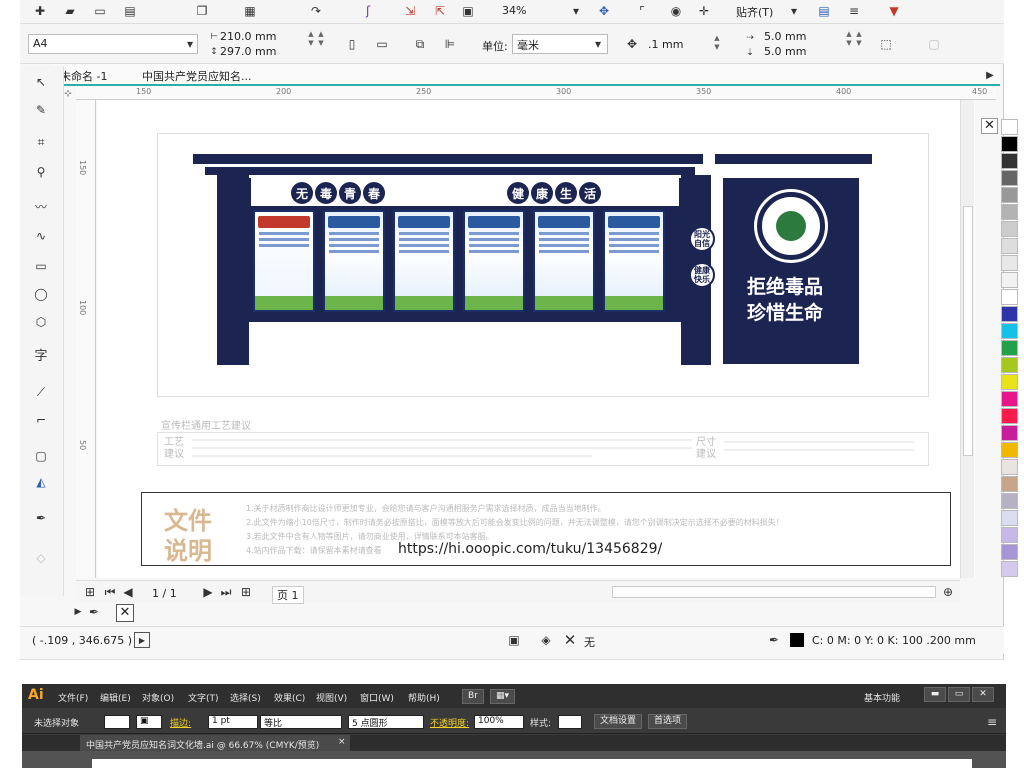 Image resolution: width=1024 pixels, height=768 pixels. I want to click on new-document-icon: ✚, so click(40, 11).